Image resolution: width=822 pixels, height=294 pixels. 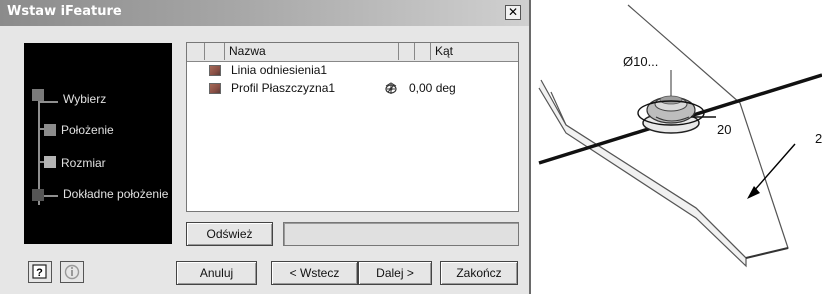 What do you see at coordinates (64, 11) in the screenshot?
I see `dialog-title: Wstaw iFeature` at bounding box center [64, 11].